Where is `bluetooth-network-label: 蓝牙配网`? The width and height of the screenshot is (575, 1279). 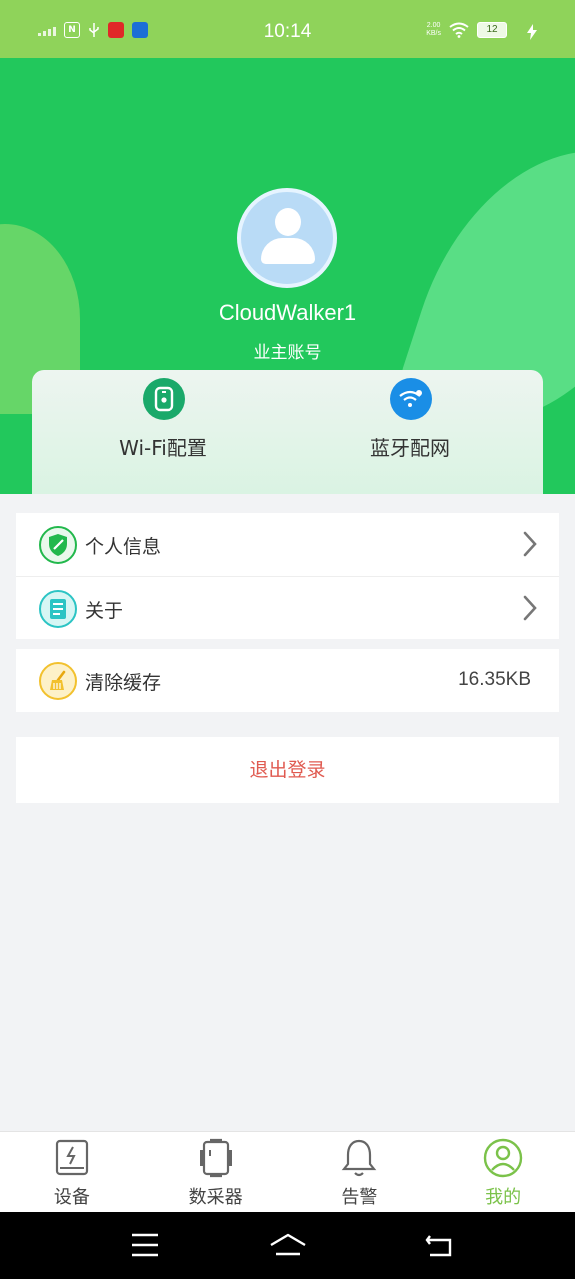
bluetooth-network-label: 蓝牙配网 is located at coordinates (410, 448).